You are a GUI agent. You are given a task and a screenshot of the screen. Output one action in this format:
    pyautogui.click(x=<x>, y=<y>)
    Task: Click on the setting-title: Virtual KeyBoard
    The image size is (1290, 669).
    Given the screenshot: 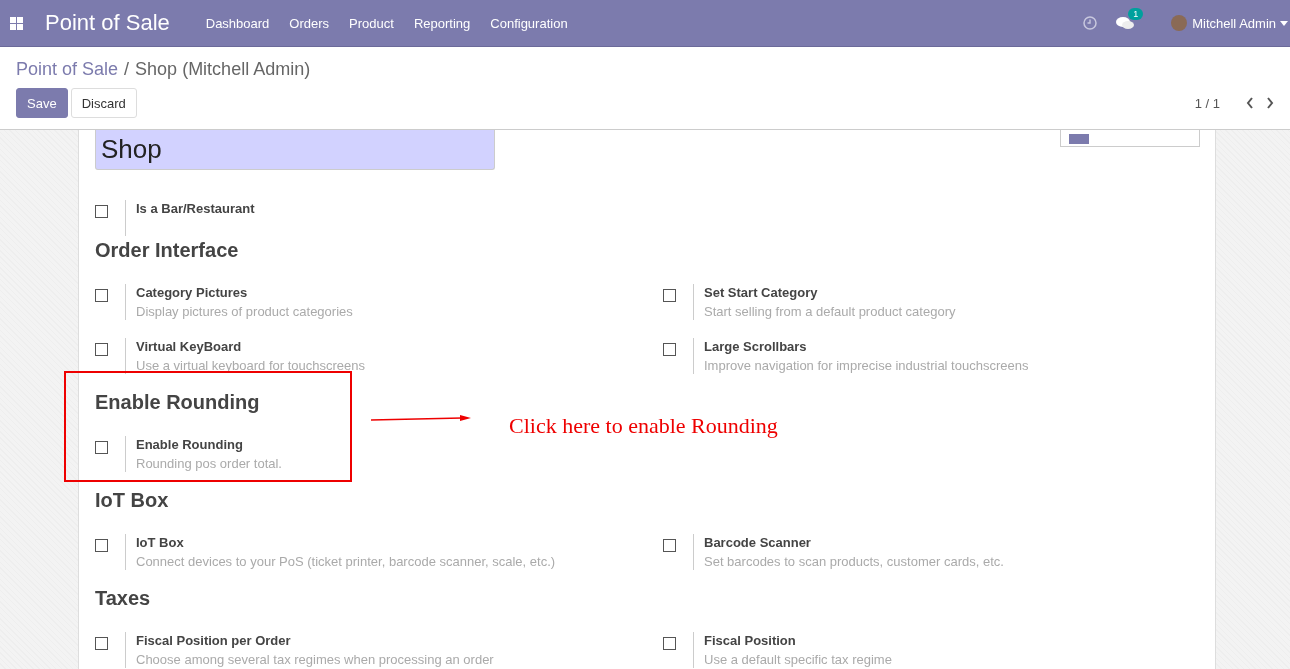 What is the action you would take?
    pyautogui.click(x=189, y=347)
    